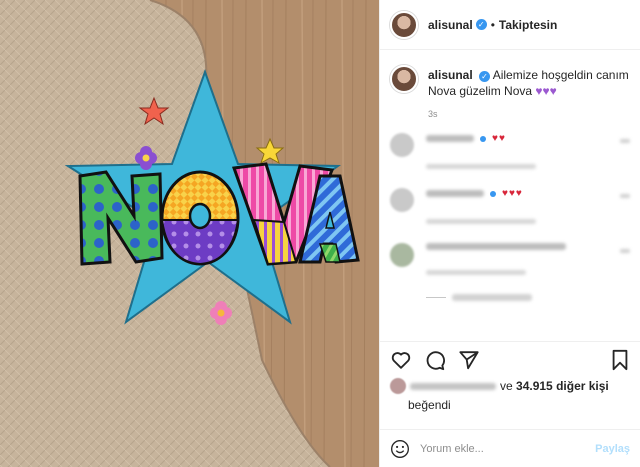 The width and height of the screenshot is (640, 467). I want to click on comment-composer: Paylaş, so click(510, 448).